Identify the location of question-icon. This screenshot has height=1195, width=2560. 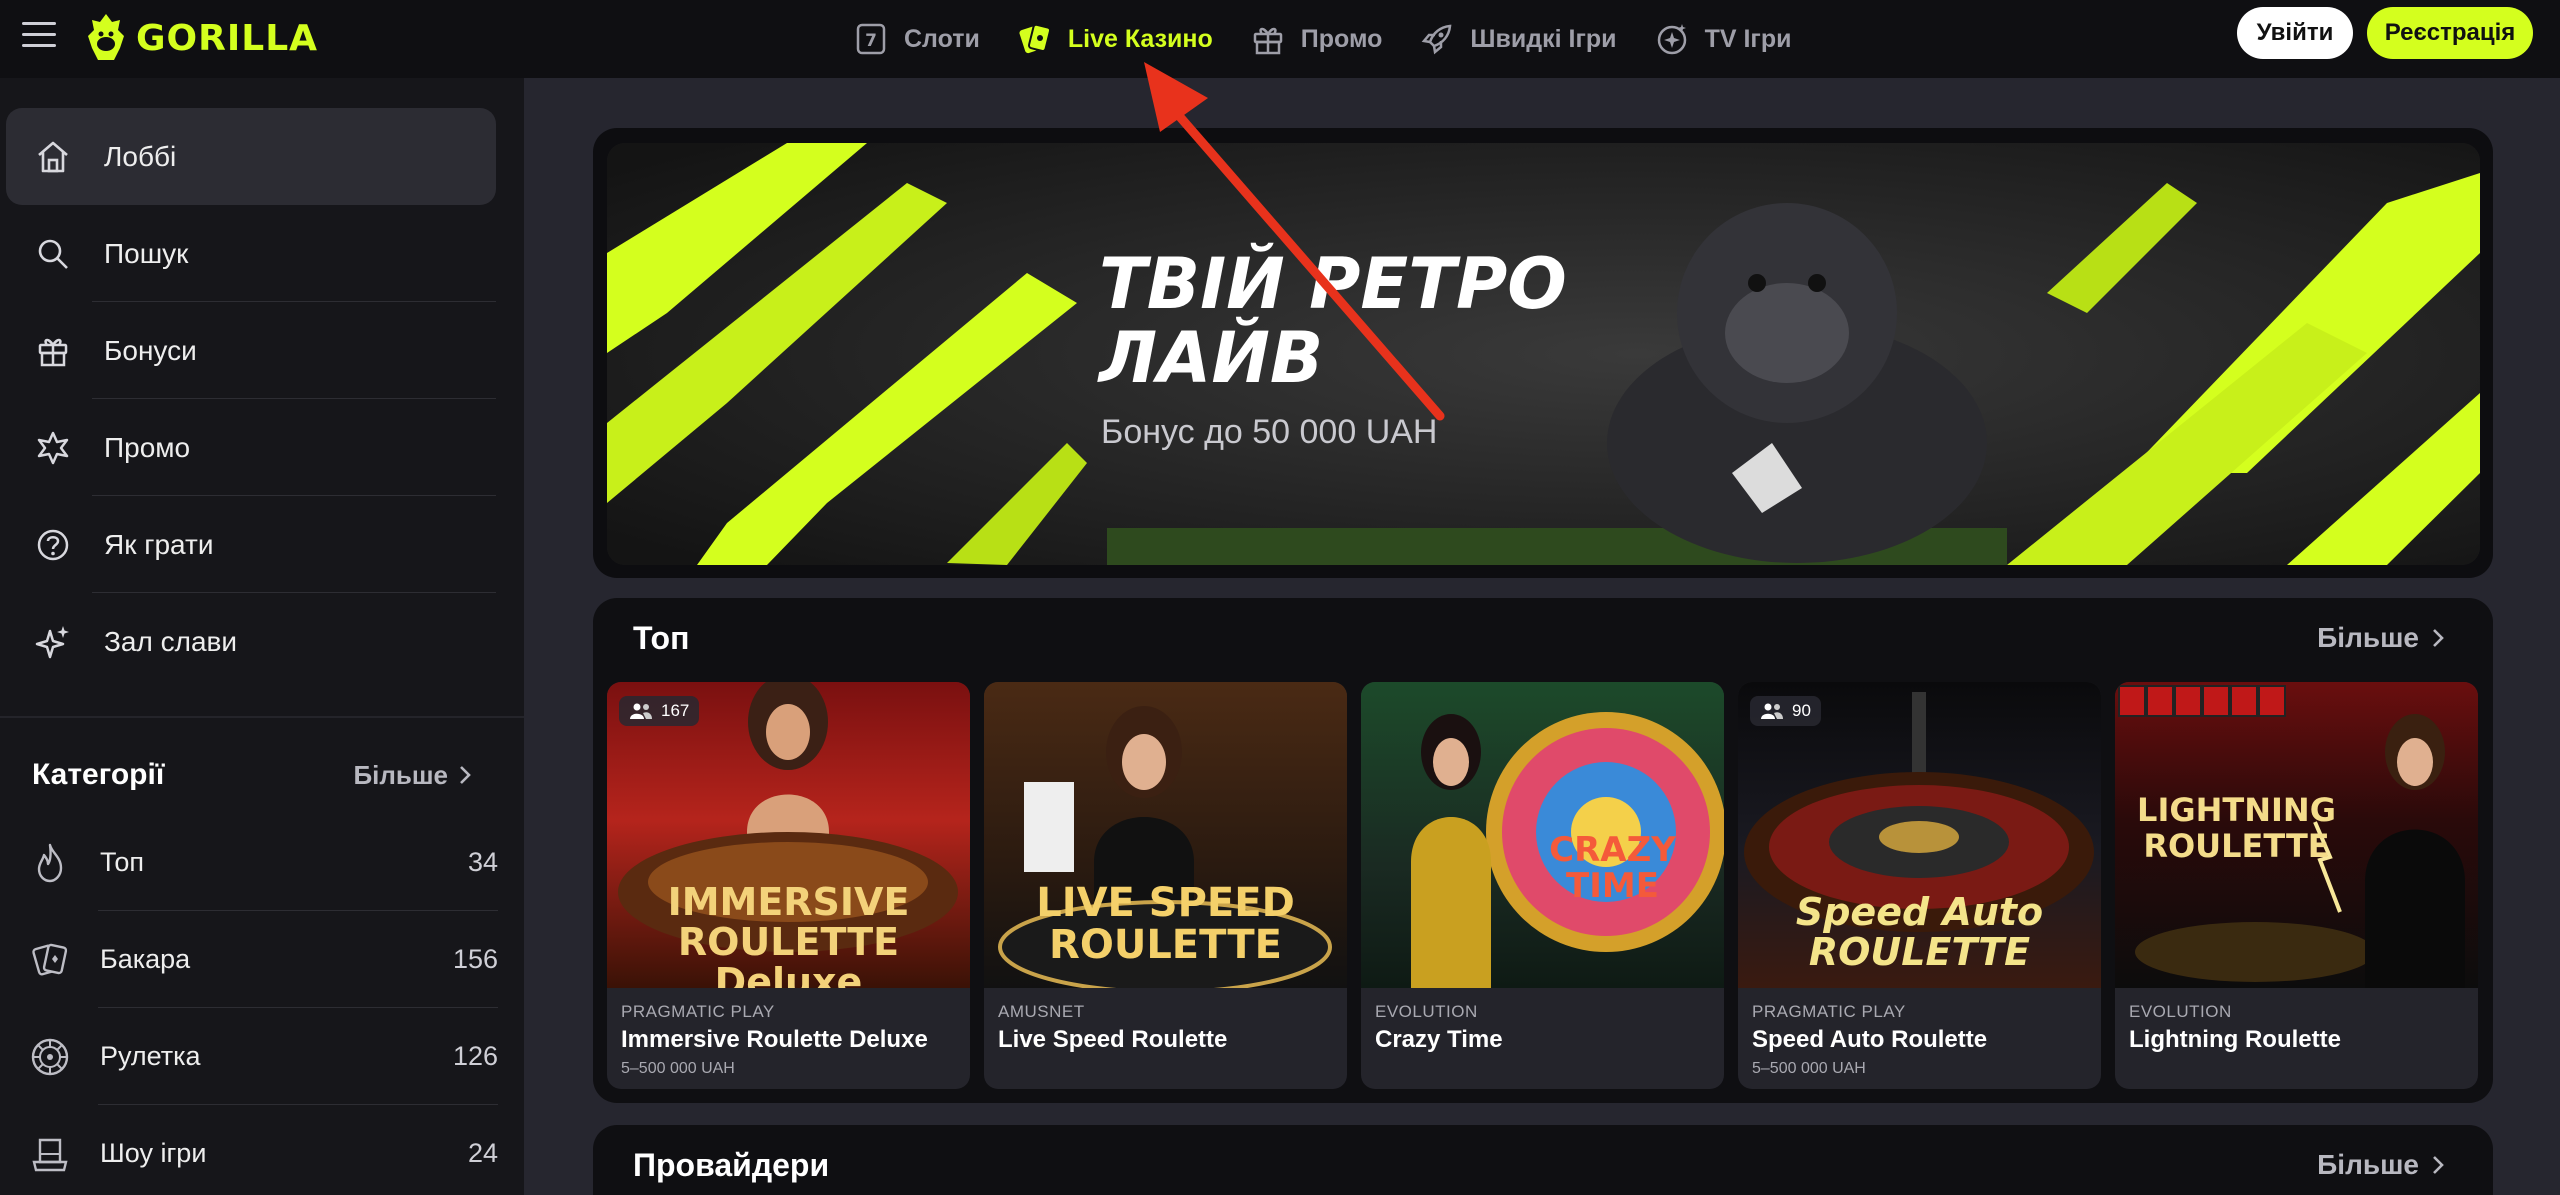
(53, 544).